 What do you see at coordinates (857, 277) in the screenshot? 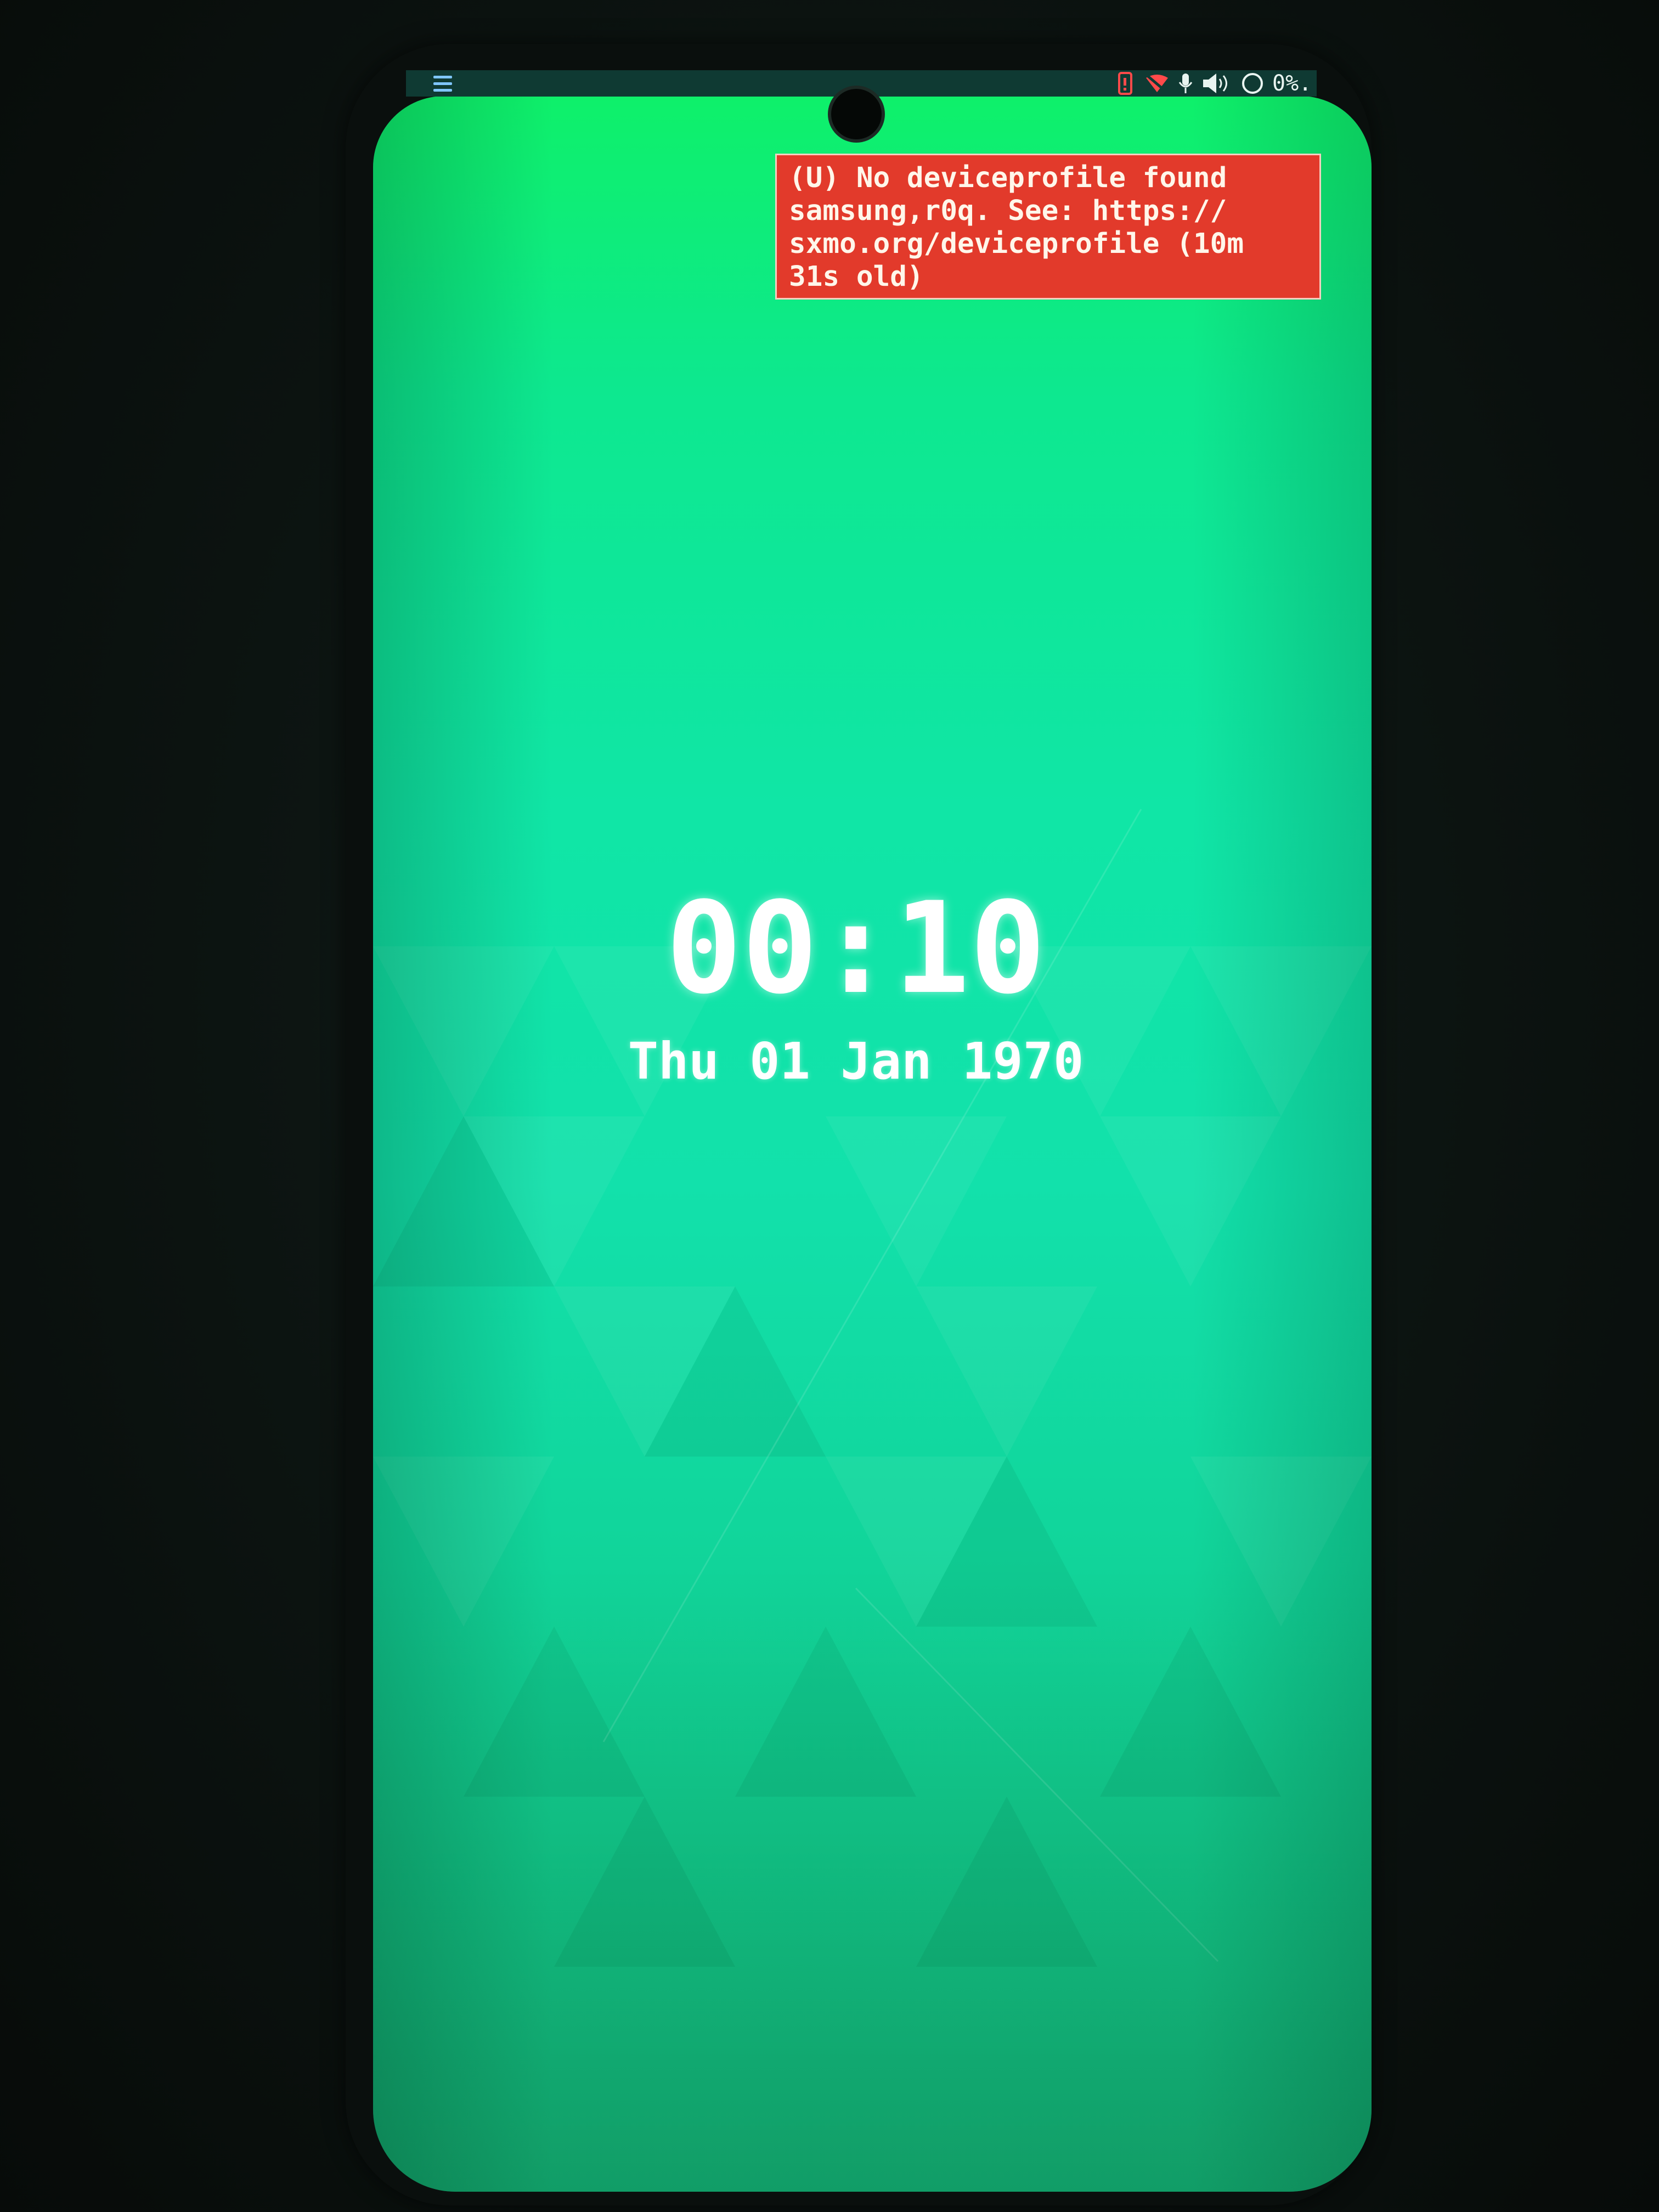
I see `notification-line: 31s old)` at bounding box center [857, 277].